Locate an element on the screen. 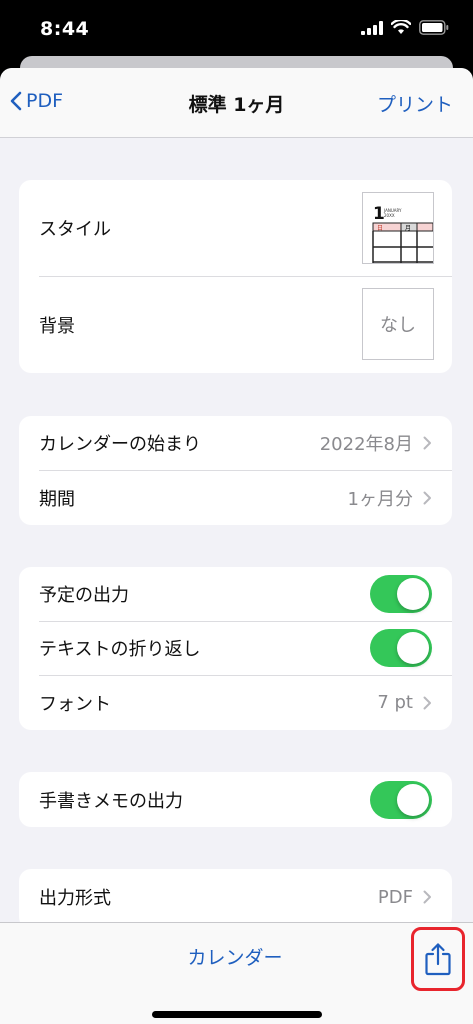  format-group: 出力形式 PDF is located at coordinates (235, 899).